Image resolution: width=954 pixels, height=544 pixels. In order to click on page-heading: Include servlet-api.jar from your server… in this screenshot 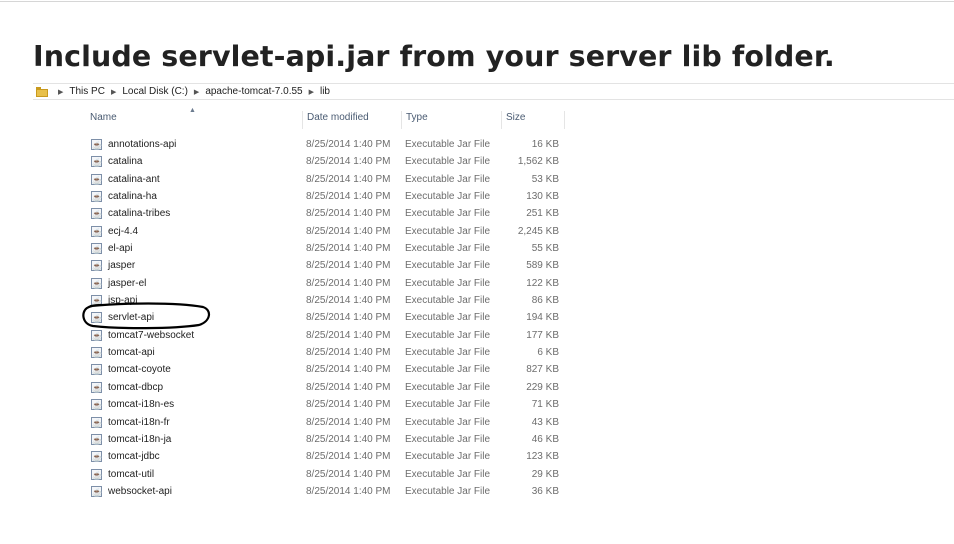, I will do `click(434, 56)`.